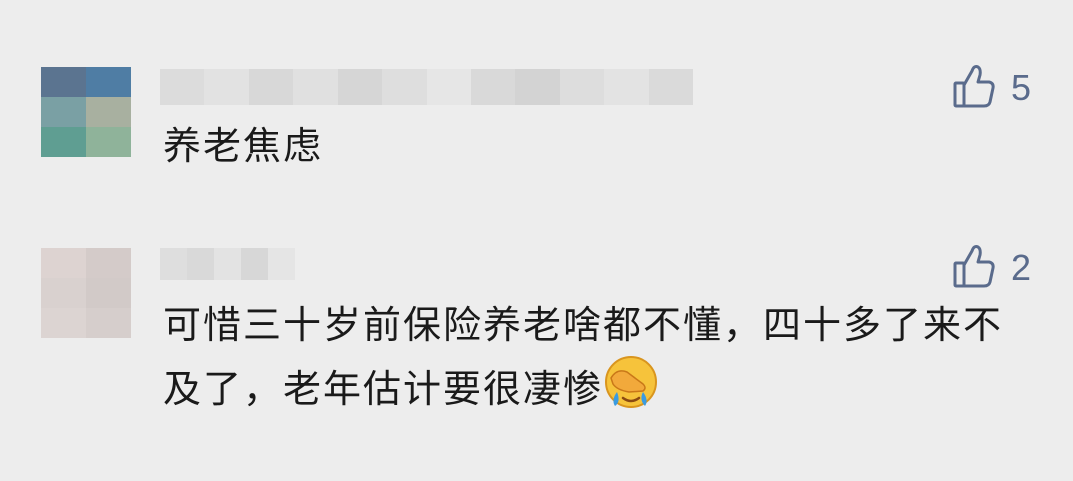 This screenshot has height=481, width=1073. I want to click on like-button: 2, so click(992, 268).